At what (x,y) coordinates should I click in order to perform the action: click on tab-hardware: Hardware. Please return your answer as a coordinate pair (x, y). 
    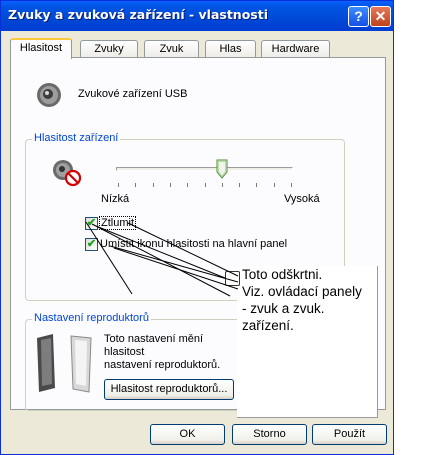
    Looking at the image, I should click on (295, 49).